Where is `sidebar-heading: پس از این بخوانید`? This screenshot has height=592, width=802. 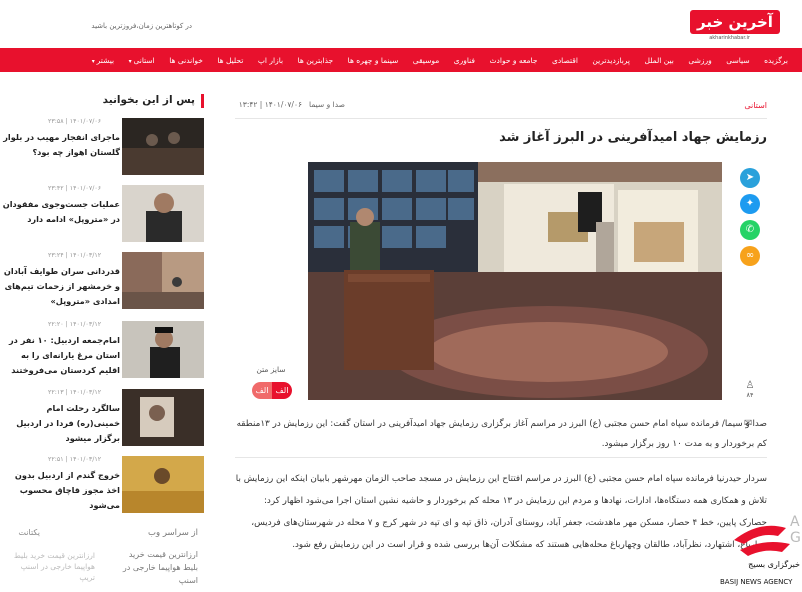 sidebar-heading: پس از این بخوانید is located at coordinates (102, 101).